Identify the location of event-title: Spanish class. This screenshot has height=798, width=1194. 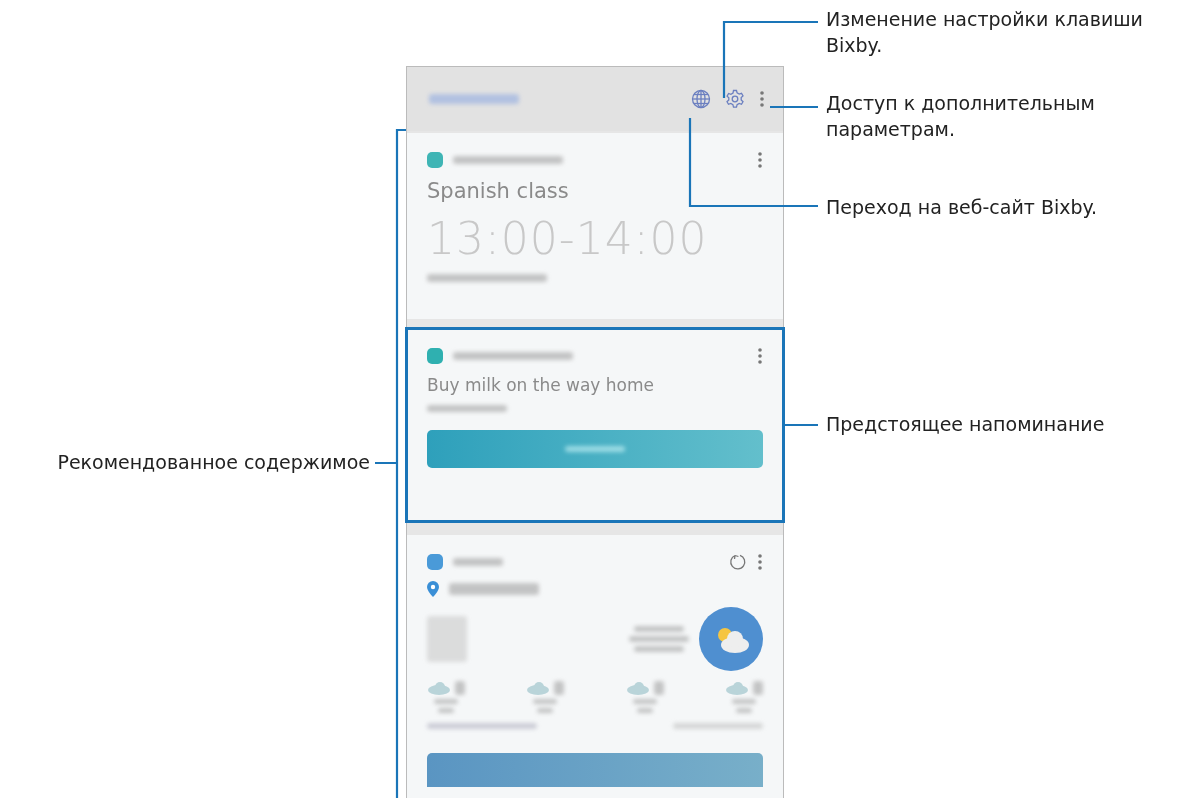
(498, 191).